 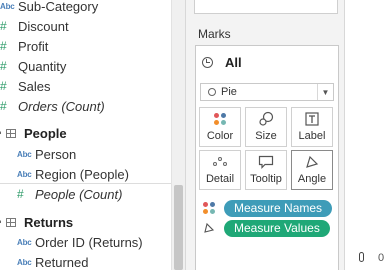 I want to click on field-sub-category: Abc Sub-Category, so click(x=49, y=8).